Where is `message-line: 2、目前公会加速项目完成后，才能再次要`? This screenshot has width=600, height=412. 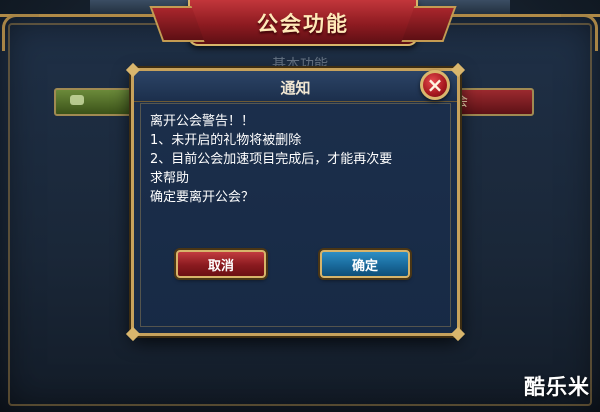
message-line: 2、目前公会加速项目完成后，才能再次要 is located at coordinates (271, 159).